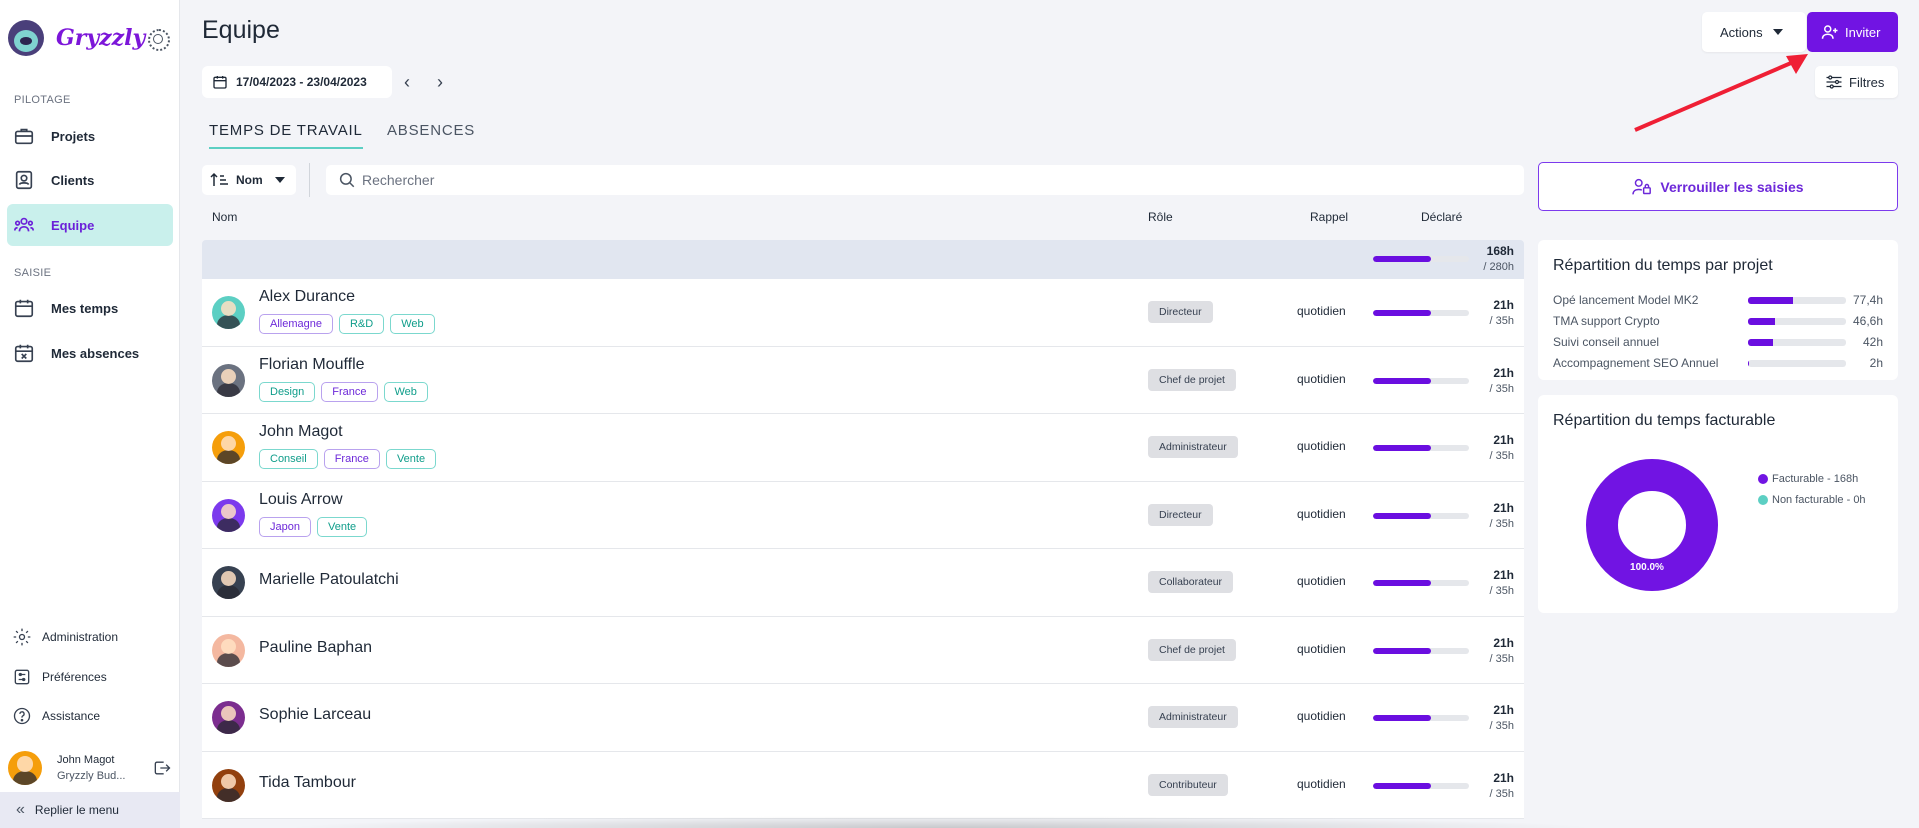  I want to click on sort-dropdown: Nom, so click(249, 180).